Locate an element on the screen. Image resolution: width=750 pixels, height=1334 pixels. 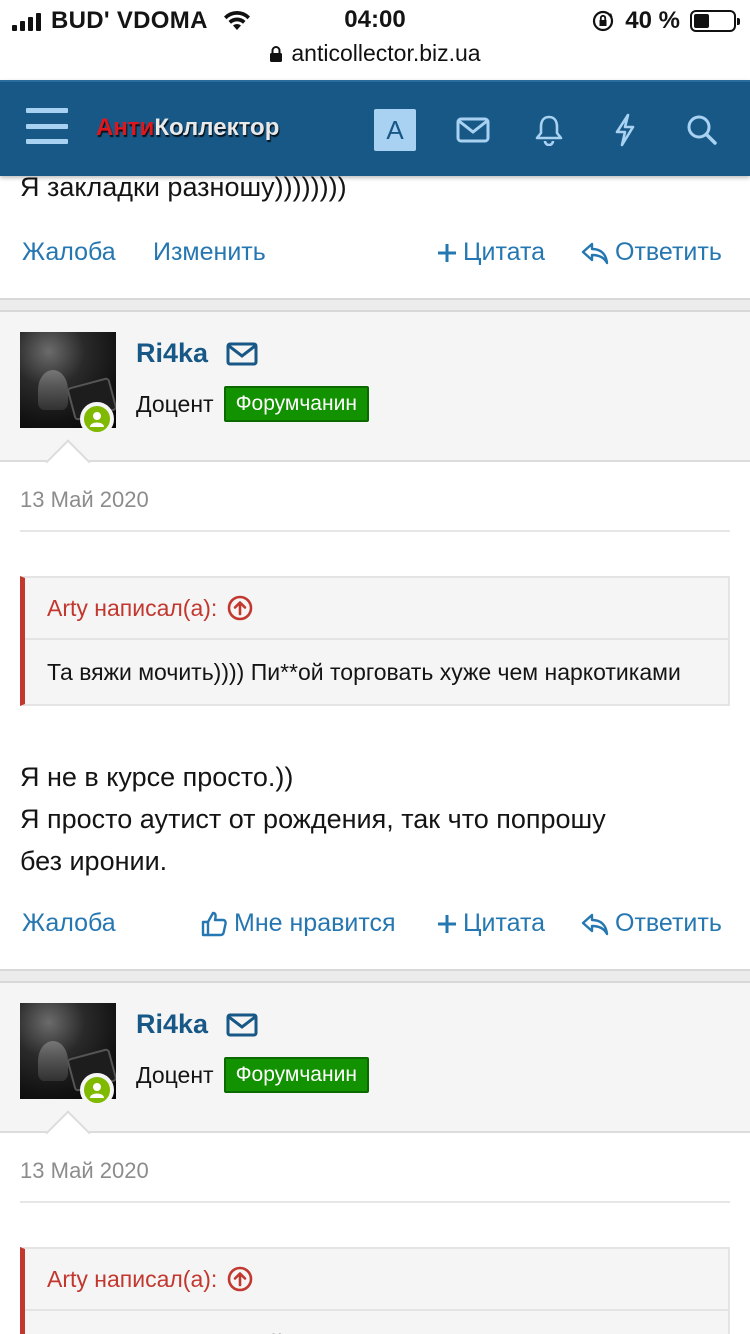
site-logo: АнтиКоллектор is located at coordinates (187, 128).